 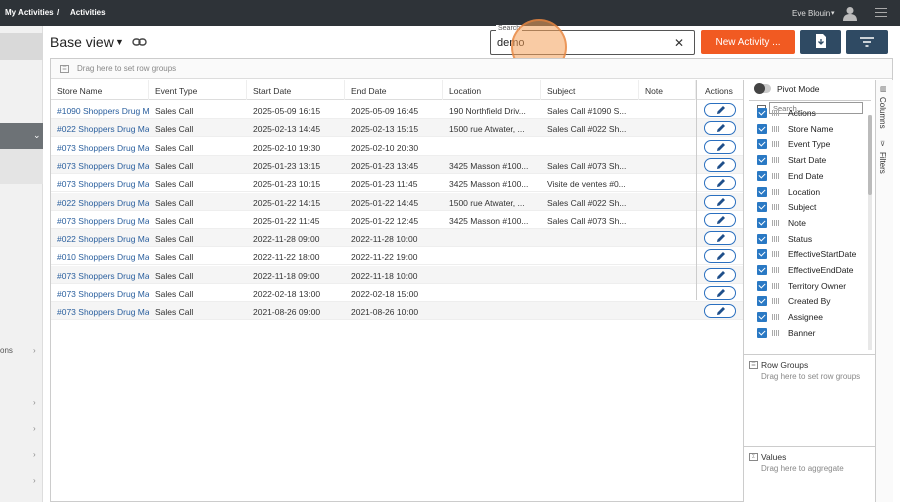 What do you see at coordinates (809, 400) in the screenshot?
I see `row-groups-section: ☰ Row Groups Drag here to set row groups` at bounding box center [809, 400].